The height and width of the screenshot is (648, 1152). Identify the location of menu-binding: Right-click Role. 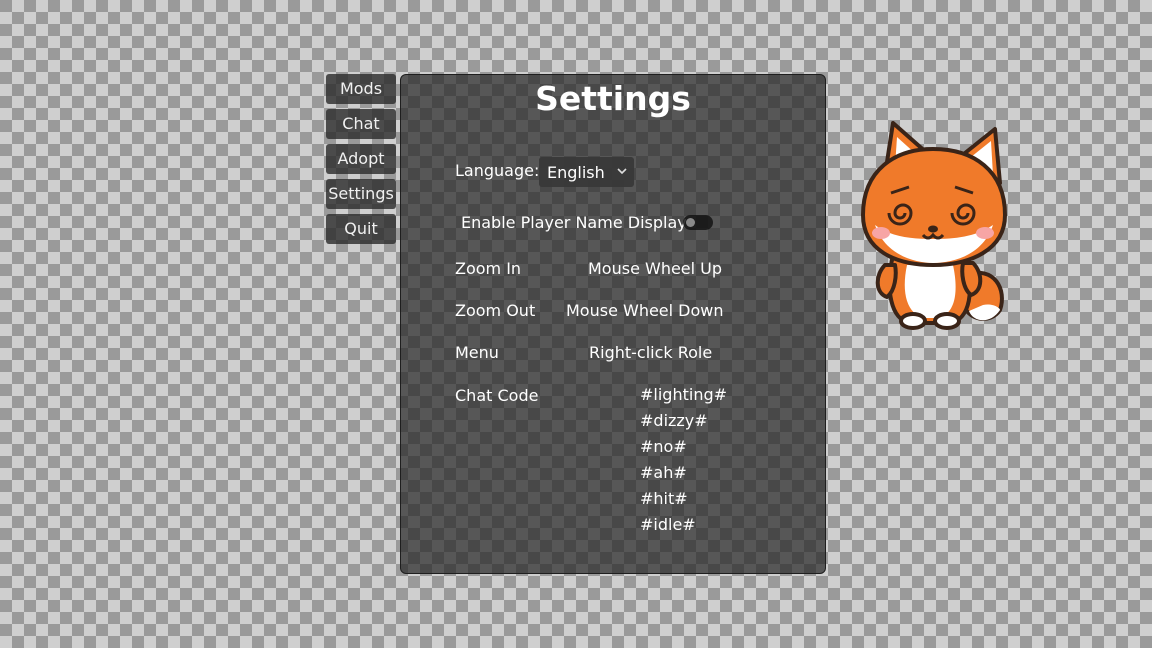
(650, 352).